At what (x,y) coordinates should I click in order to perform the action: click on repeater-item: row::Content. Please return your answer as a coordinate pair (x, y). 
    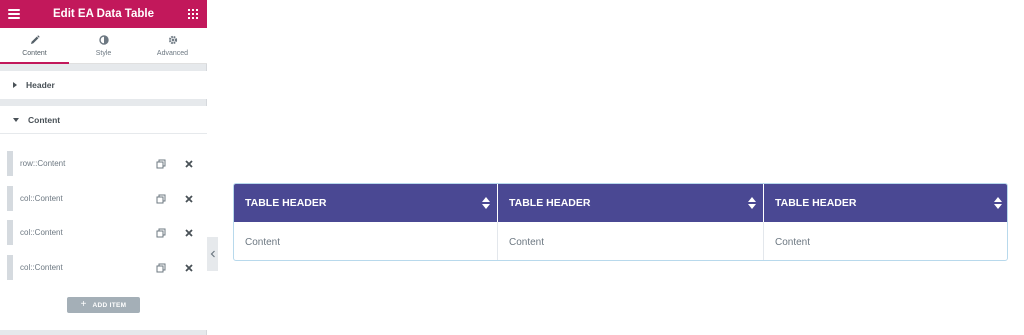
    Looking at the image, I should click on (103, 163).